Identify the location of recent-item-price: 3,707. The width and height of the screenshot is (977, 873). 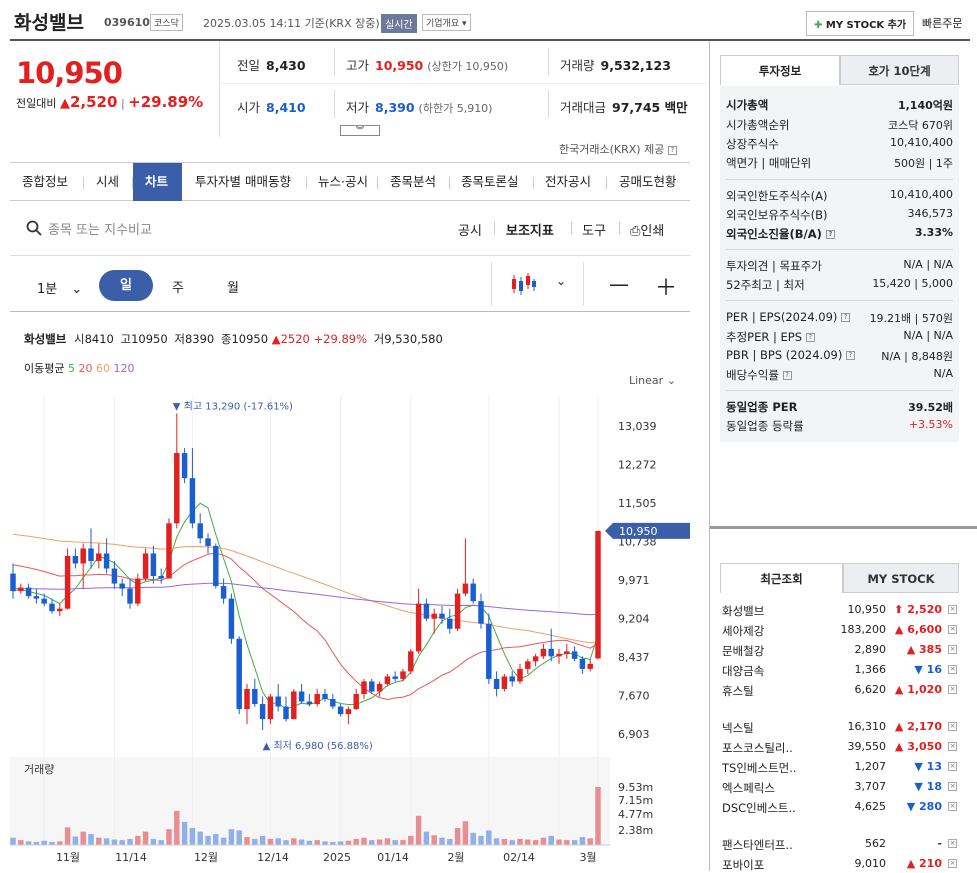
(870, 786).